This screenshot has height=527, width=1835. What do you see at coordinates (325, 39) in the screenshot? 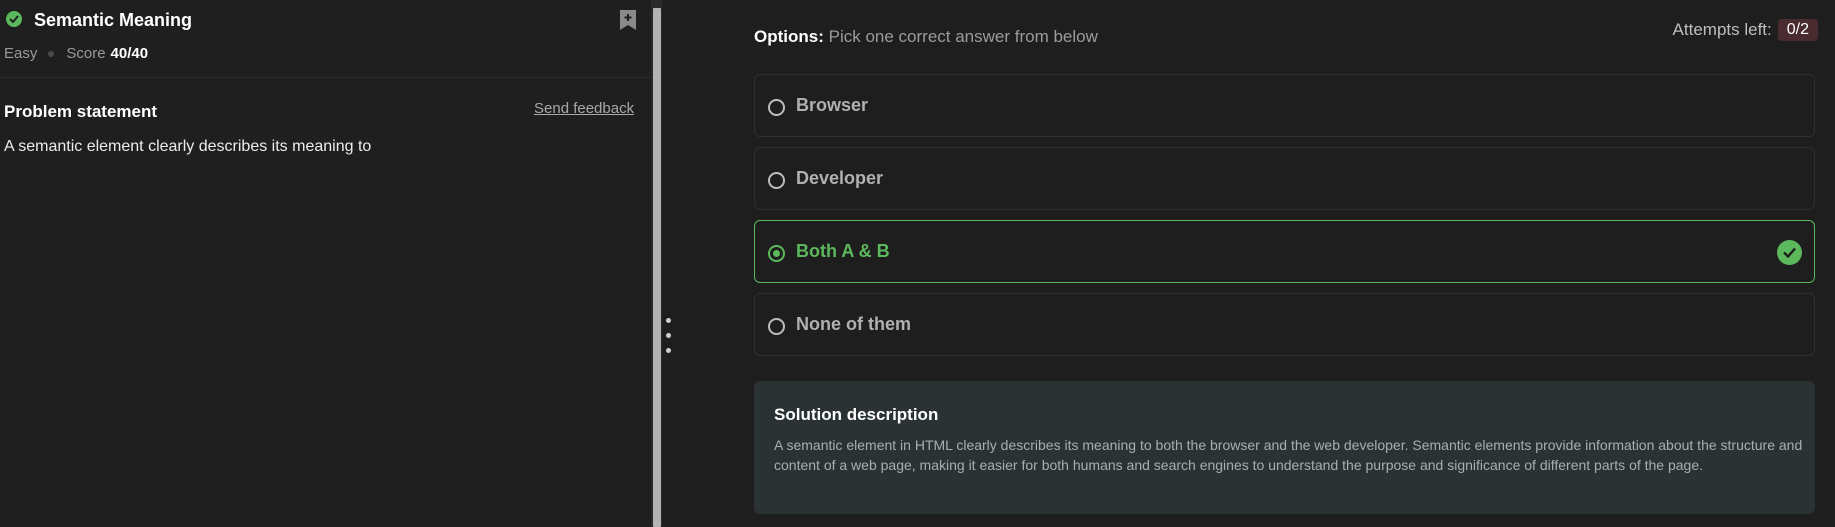
I see `question-header: Semantic Meaning Easy Score 40/40` at bounding box center [325, 39].